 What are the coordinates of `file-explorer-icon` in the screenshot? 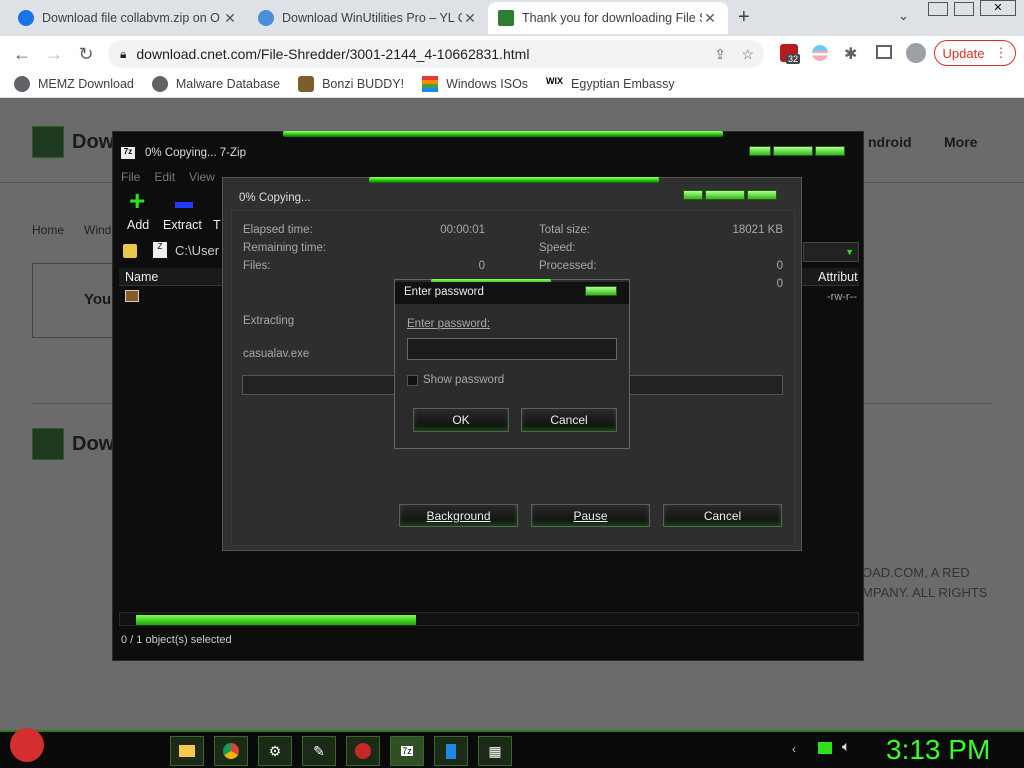 It's located at (187, 751).